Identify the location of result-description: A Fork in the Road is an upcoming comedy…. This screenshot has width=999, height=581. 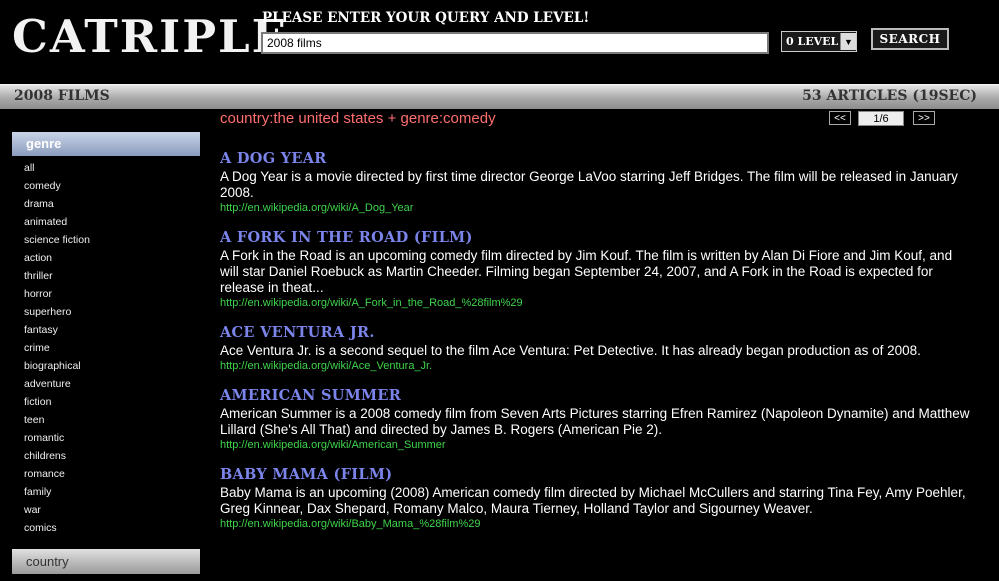
(586, 271).